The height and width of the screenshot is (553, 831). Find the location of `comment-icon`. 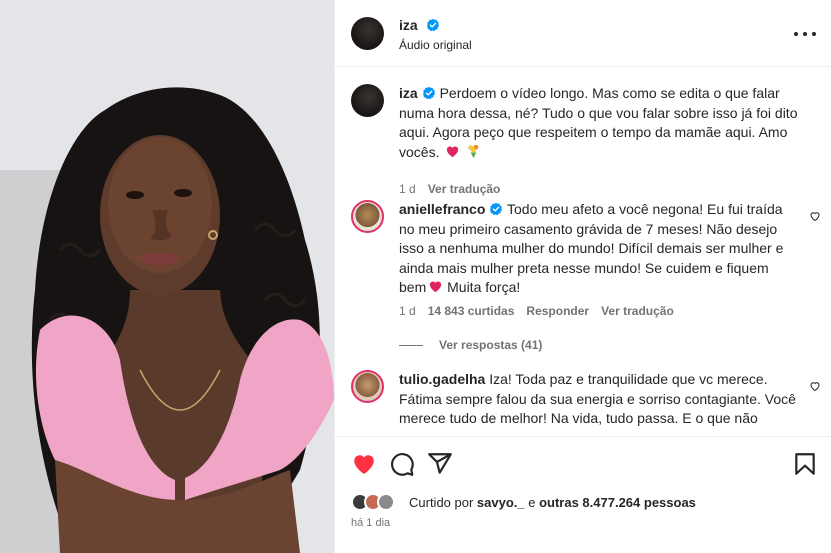

comment-icon is located at coordinates (402, 464).